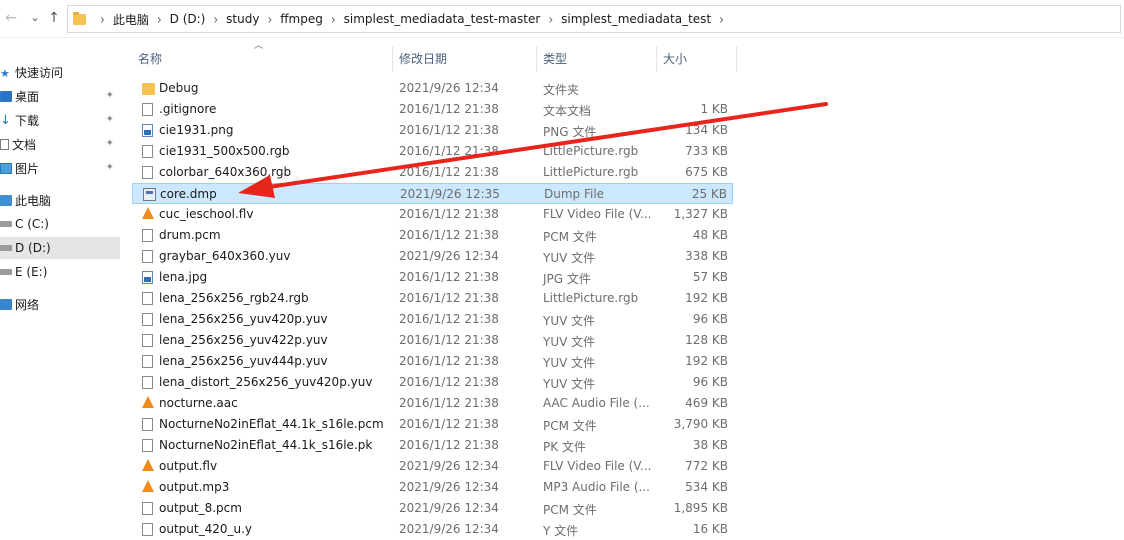  Describe the element at coordinates (27, 168) in the screenshot. I see `sidebar-item-label: 图片` at that location.